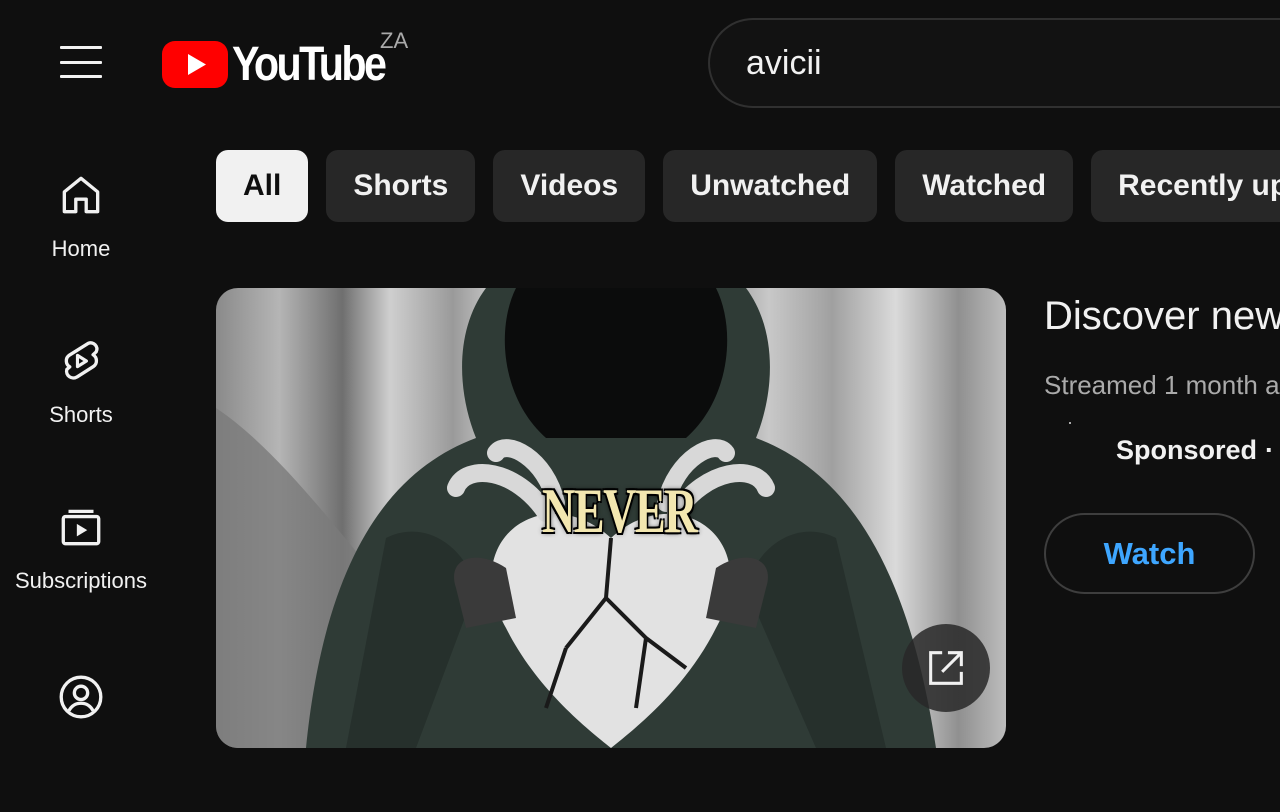 This screenshot has width=1280, height=812. What do you see at coordinates (620, 510) in the screenshot?
I see `thumbnail-title-text: NEVER` at bounding box center [620, 510].